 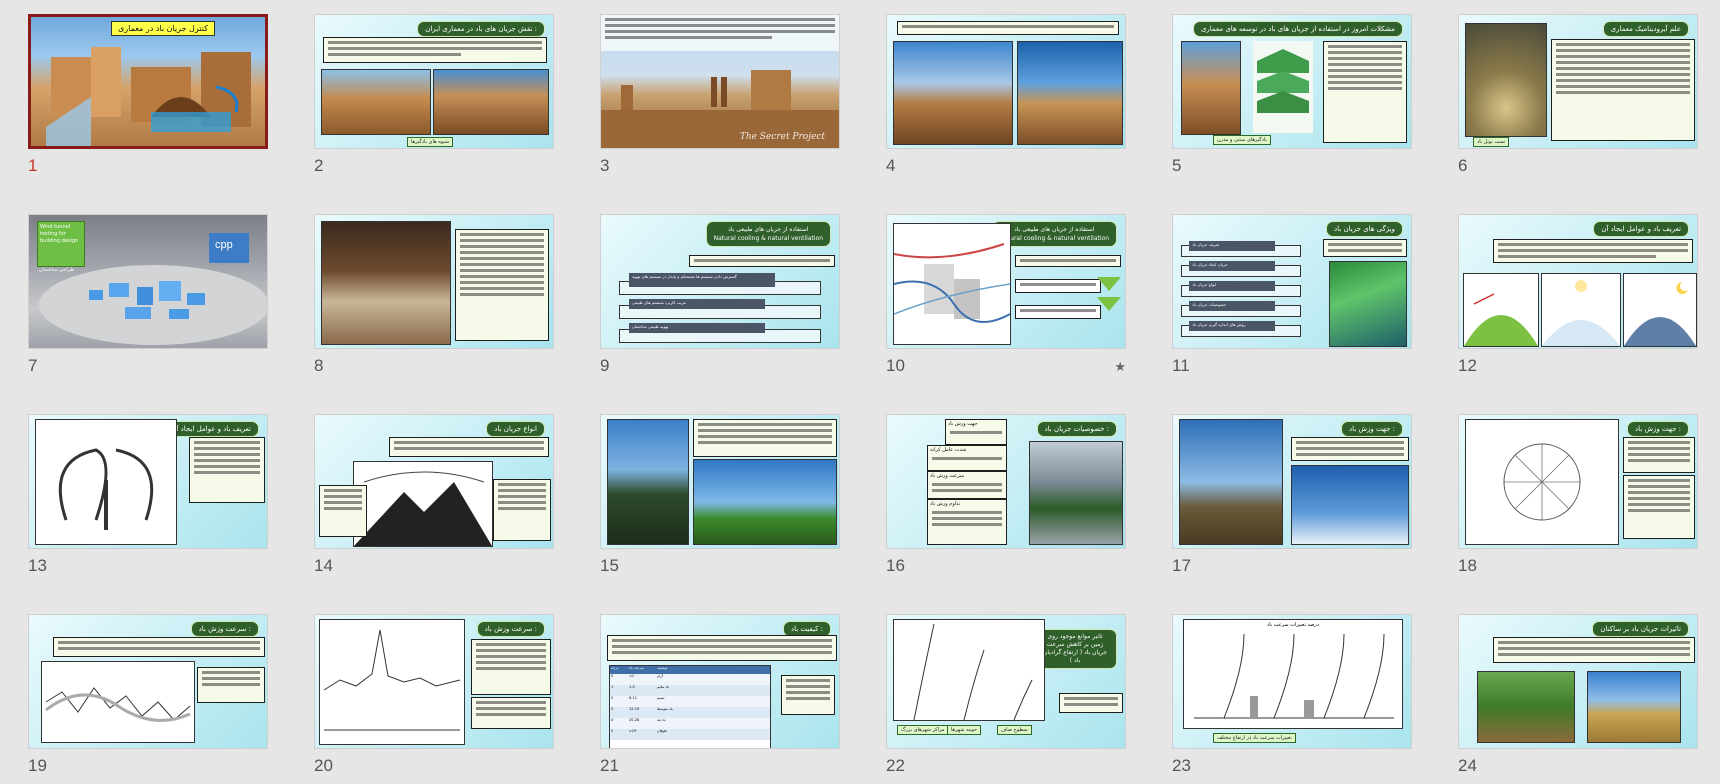 I want to click on slide-cell-12: تعریف باد و عوامل ایجاد آن 12, so click(x=1578, y=294).